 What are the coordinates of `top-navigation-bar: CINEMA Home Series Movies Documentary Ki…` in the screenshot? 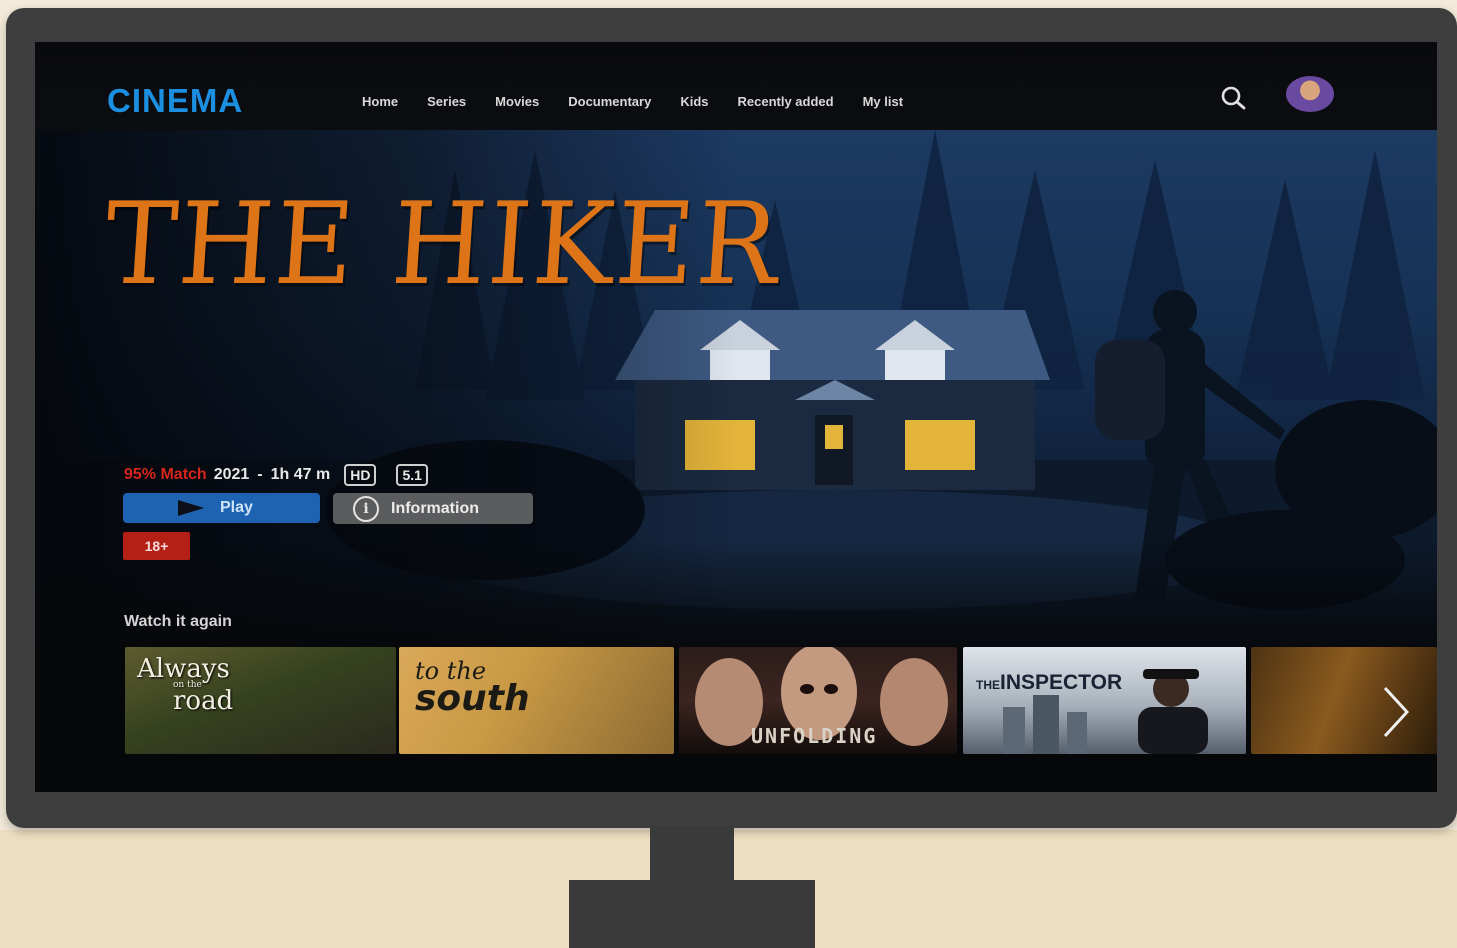 It's located at (736, 86).